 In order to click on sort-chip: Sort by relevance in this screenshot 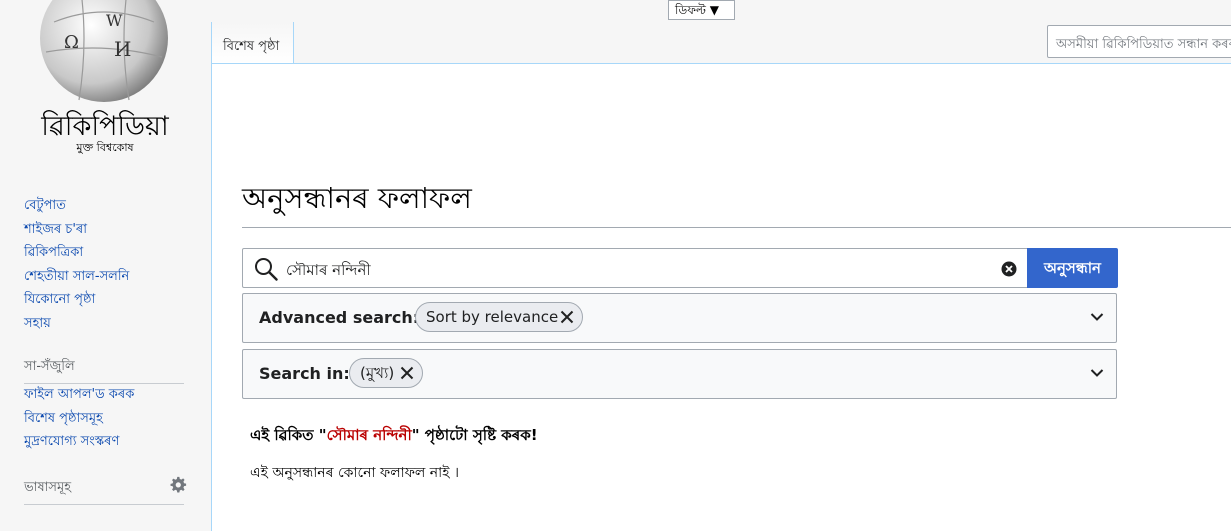, I will do `click(499, 317)`.